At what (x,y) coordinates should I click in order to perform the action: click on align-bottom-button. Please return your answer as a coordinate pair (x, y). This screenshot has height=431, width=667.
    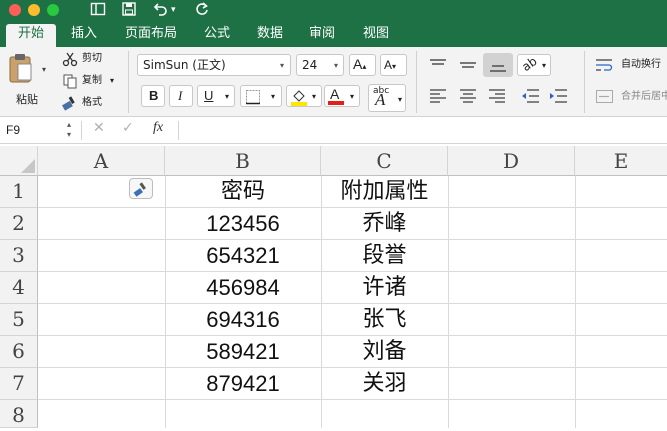
    Looking at the image, I should click on (498, 65).